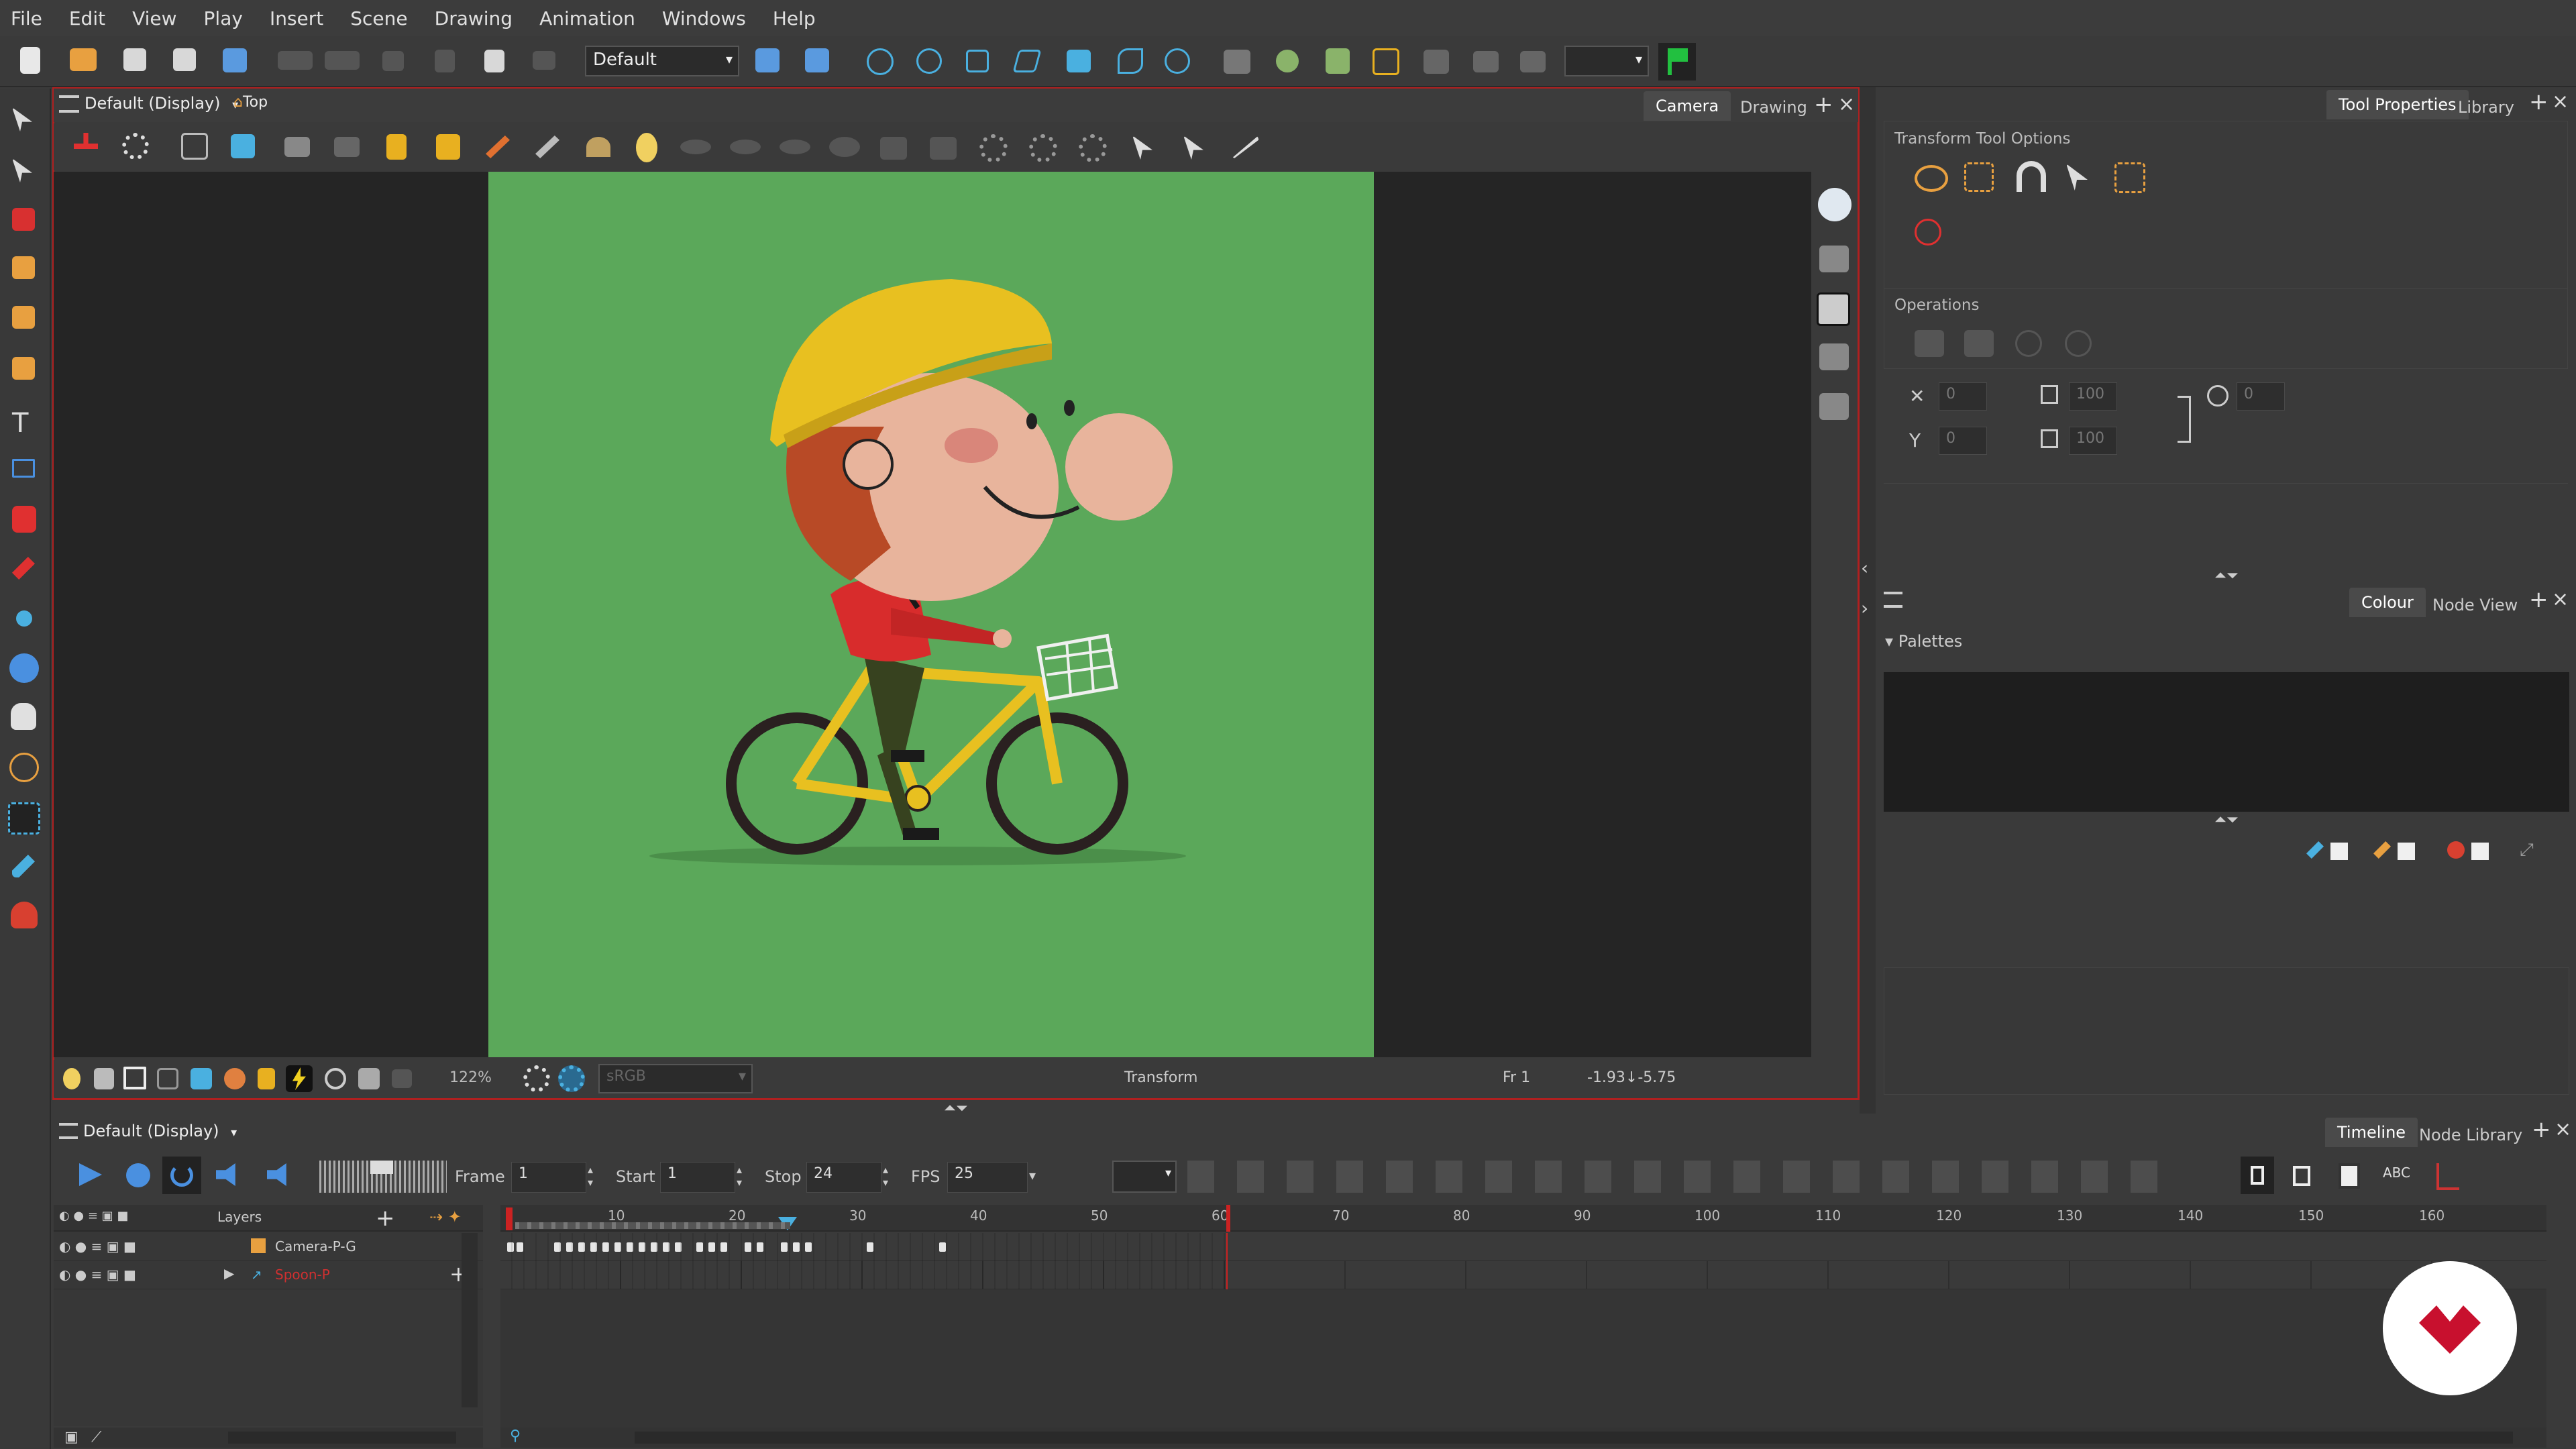  I want to click on grid-snap-icon, so click(1486, 61).